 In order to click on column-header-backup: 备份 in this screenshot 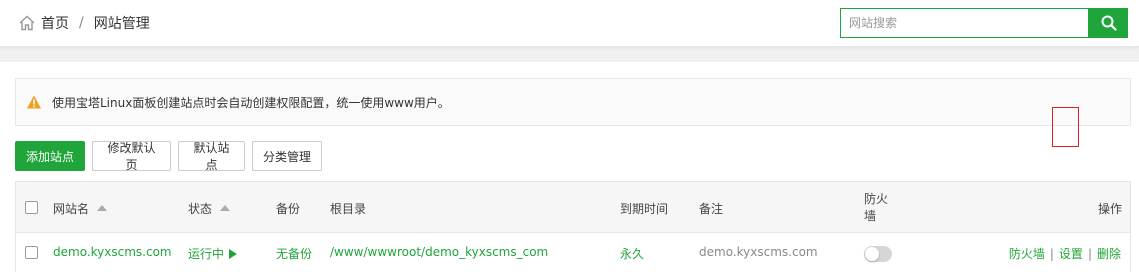, I will do `click(288, 209)`.